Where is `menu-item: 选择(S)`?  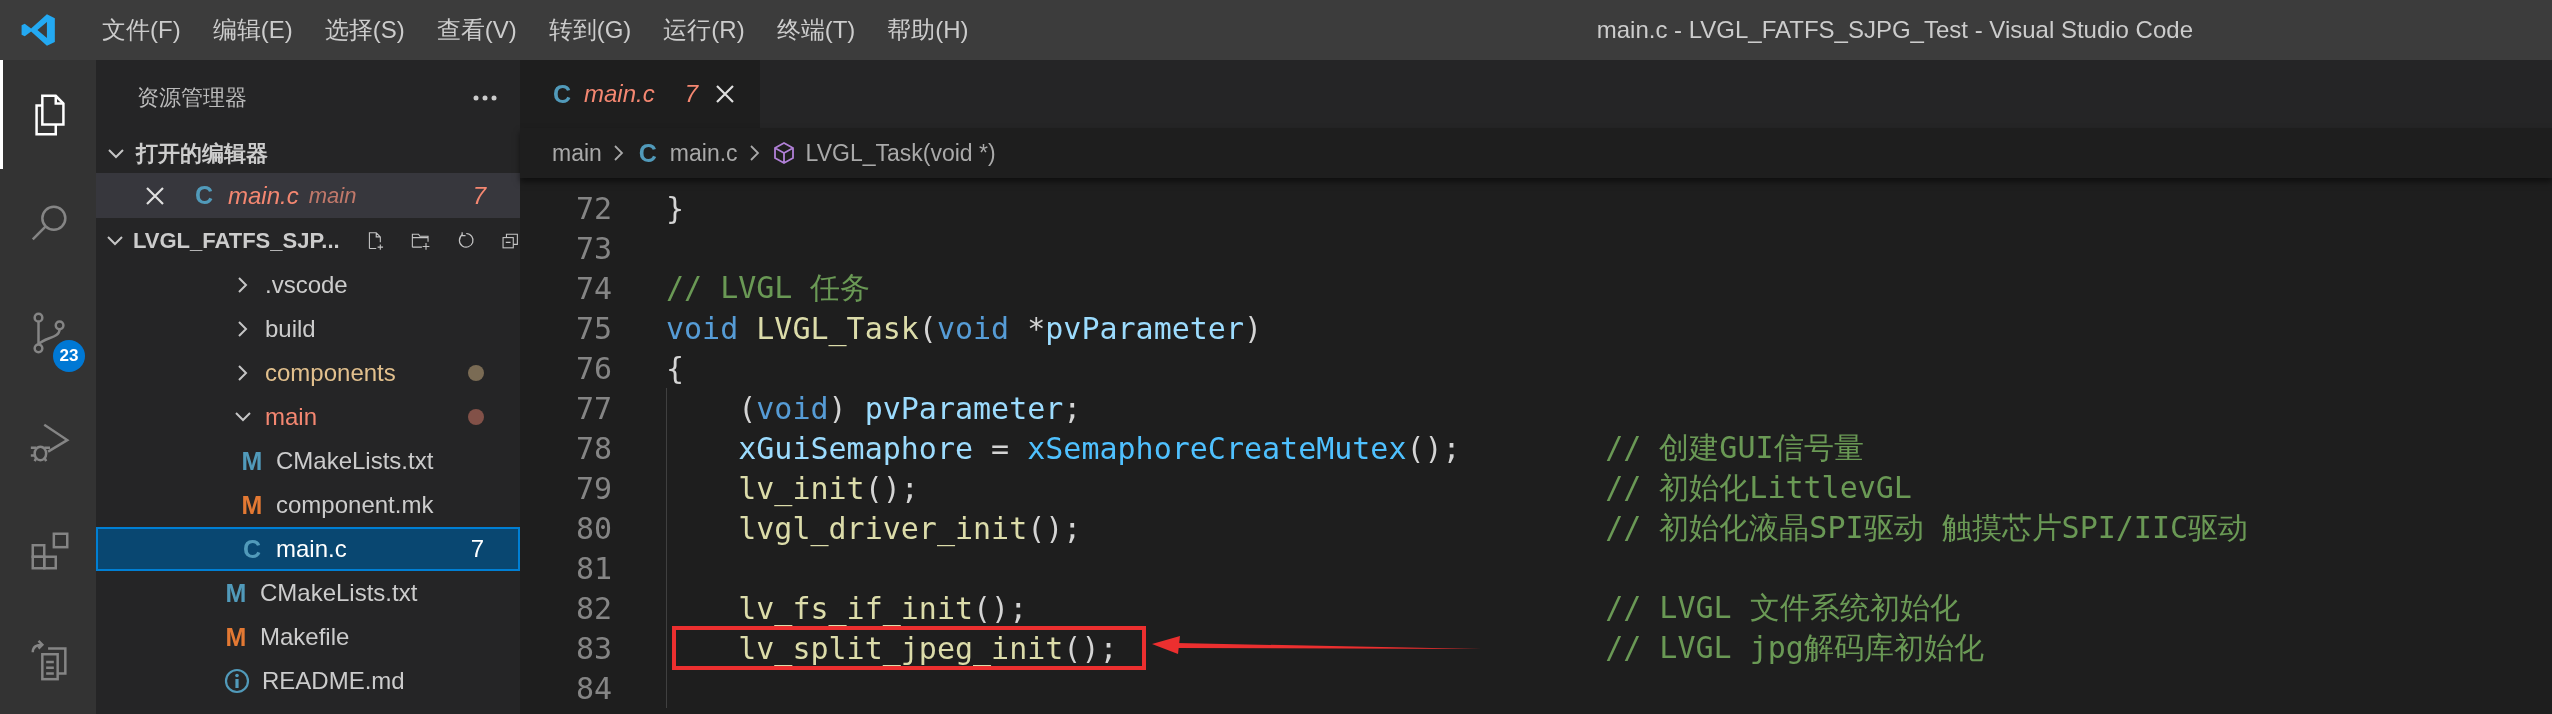
menu-item: 选择(S) is located at coordinates (364, 30).